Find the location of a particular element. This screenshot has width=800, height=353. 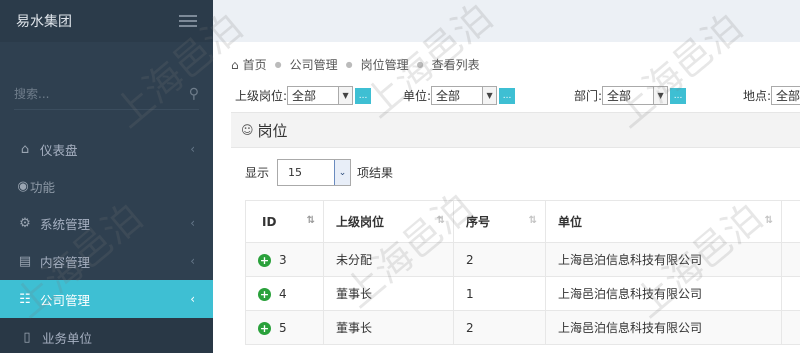

sort-asc-icon: ⇅ is located at coordinates (310, 220).